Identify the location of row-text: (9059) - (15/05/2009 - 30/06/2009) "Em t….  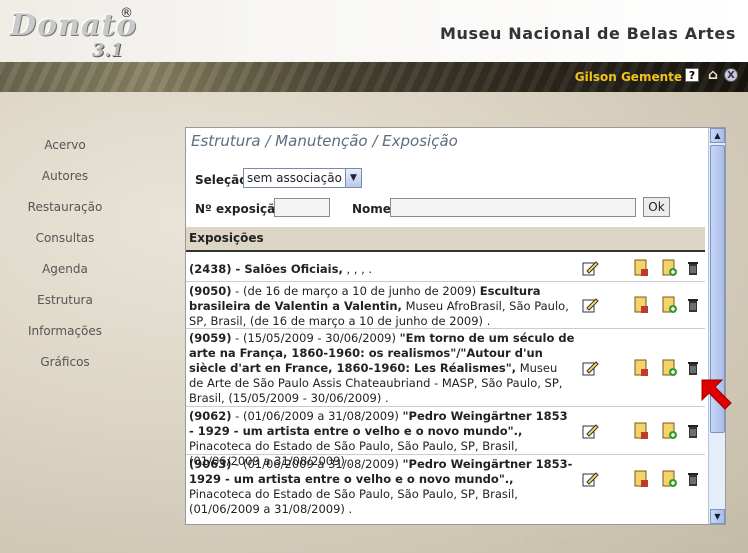
(382, 368).